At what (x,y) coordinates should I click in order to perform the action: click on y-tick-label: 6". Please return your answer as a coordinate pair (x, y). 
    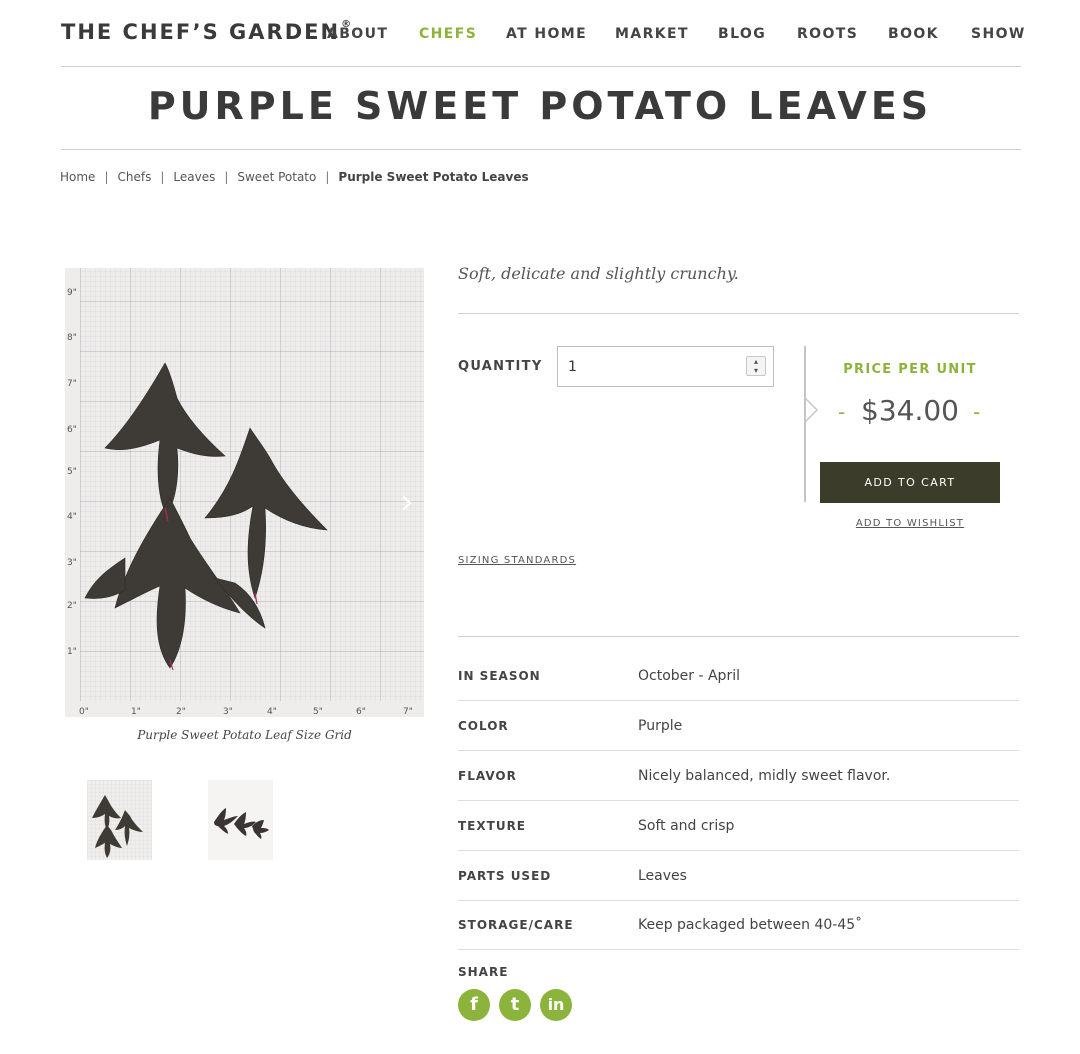
    Looking at the image, I should click on (72, 430).